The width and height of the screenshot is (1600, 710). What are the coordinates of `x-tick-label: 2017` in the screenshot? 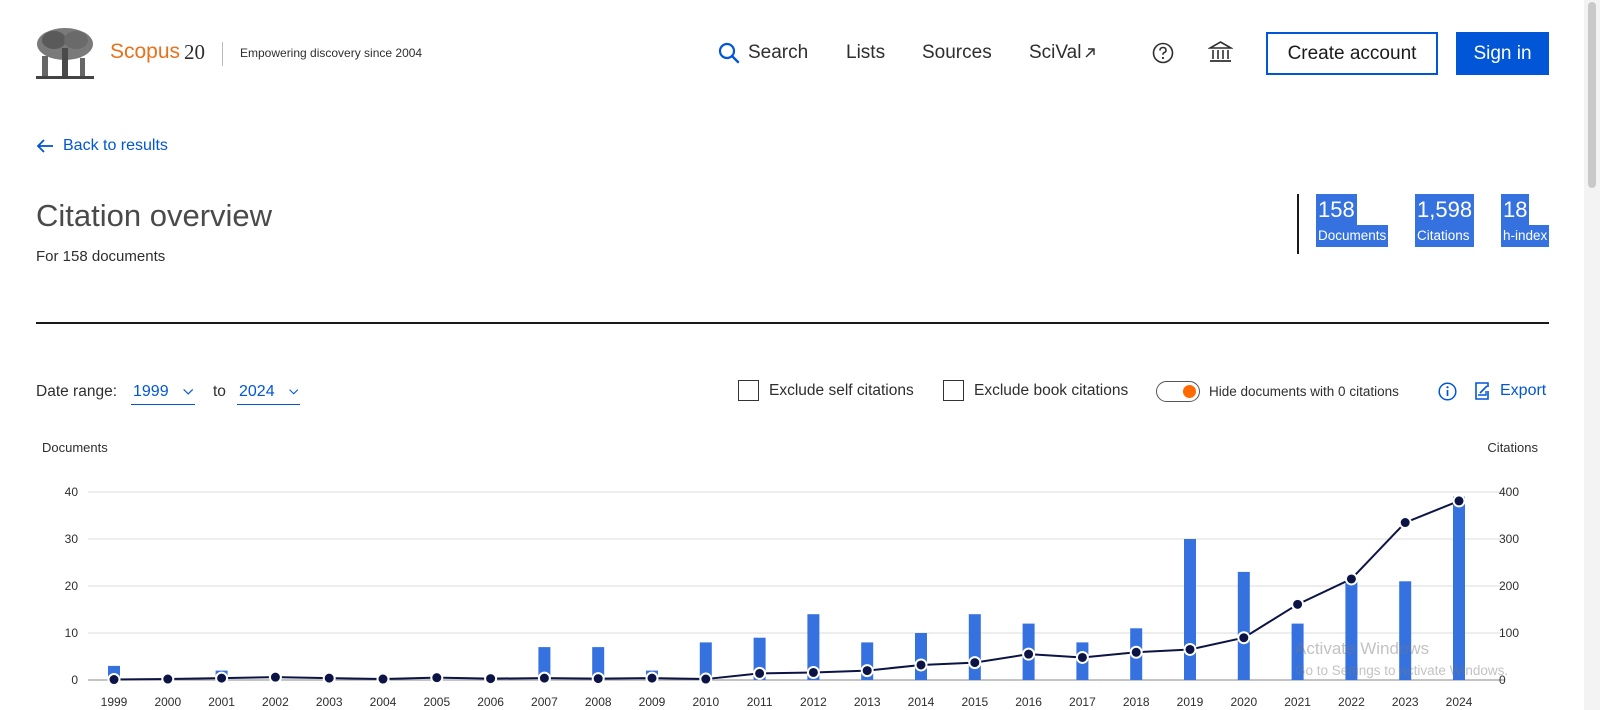 It's located at (1082, 702).